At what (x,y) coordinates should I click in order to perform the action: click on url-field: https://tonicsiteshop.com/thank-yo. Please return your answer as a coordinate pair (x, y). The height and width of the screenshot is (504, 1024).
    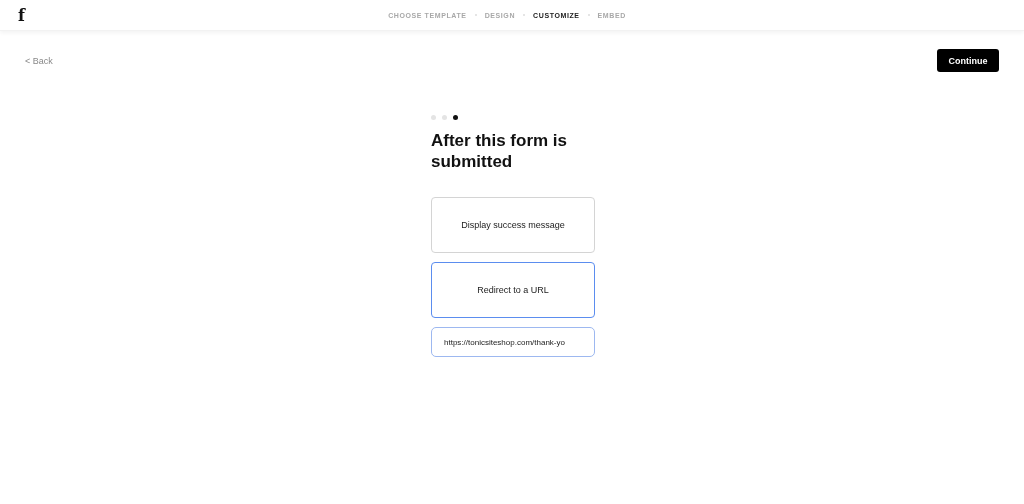
    Looking at the image, I should click on (513, 342).